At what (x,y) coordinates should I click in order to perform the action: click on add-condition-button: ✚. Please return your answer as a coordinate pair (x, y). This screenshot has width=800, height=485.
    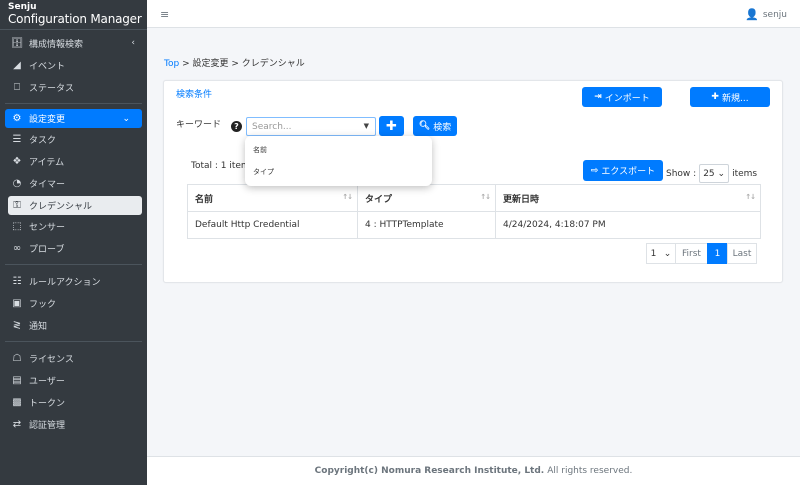
    Looking at the image, I should click on (391, 126).